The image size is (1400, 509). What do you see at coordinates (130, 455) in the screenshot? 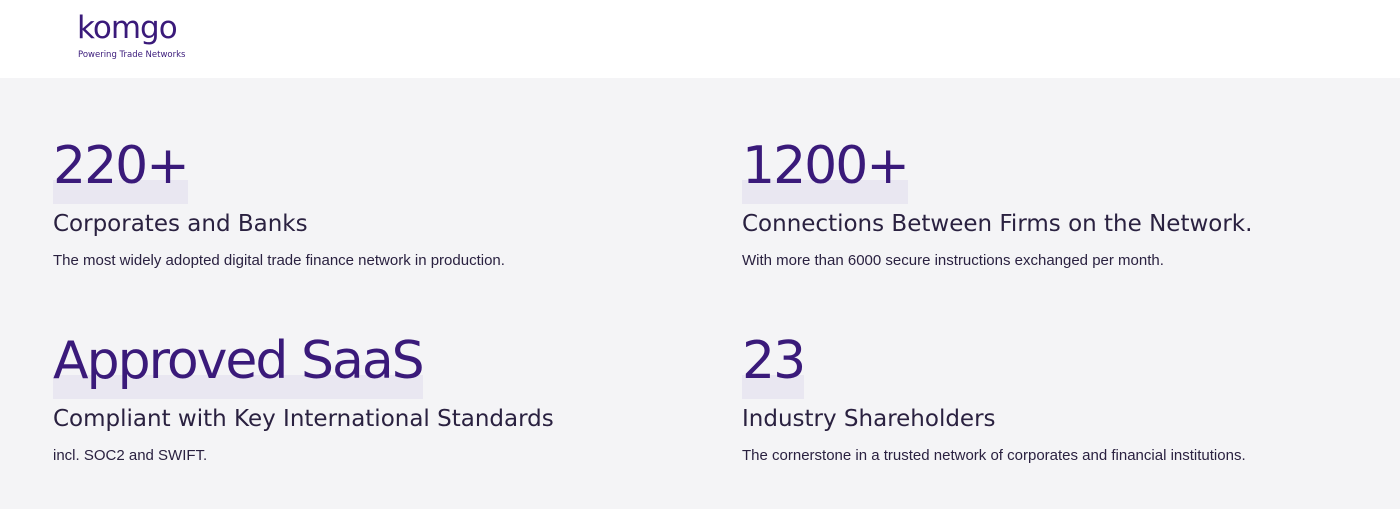
I see `stat-description: incl. SOC2 and SWIFT.` at bounding box center [130, 455].